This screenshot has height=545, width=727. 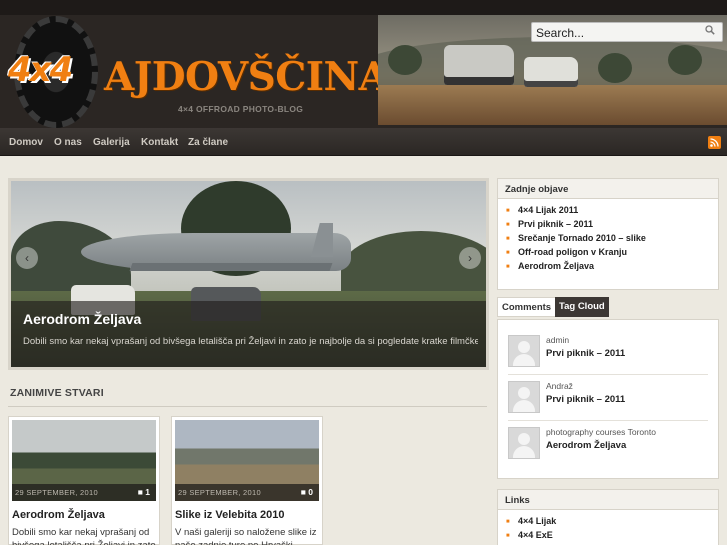 What do you see at coordinates (582, 307) in the screenshot?
I see `tab-tag-cloud: Tag Cloud` at bounding box center [582, 307].